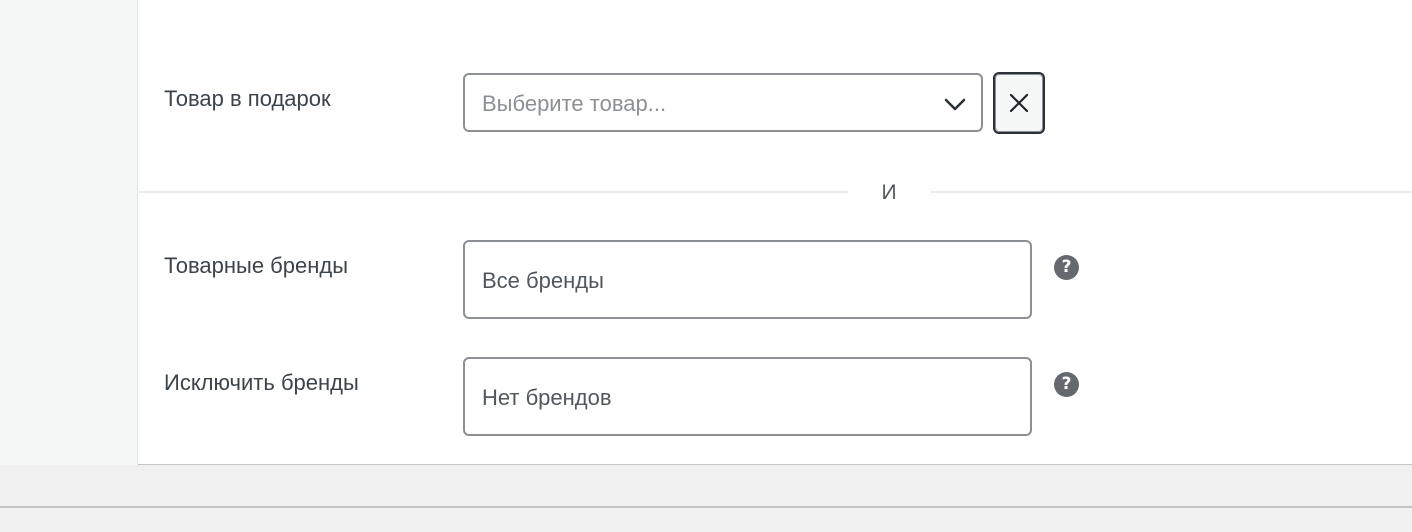  I want to click on section-divider, so click(775, 192).